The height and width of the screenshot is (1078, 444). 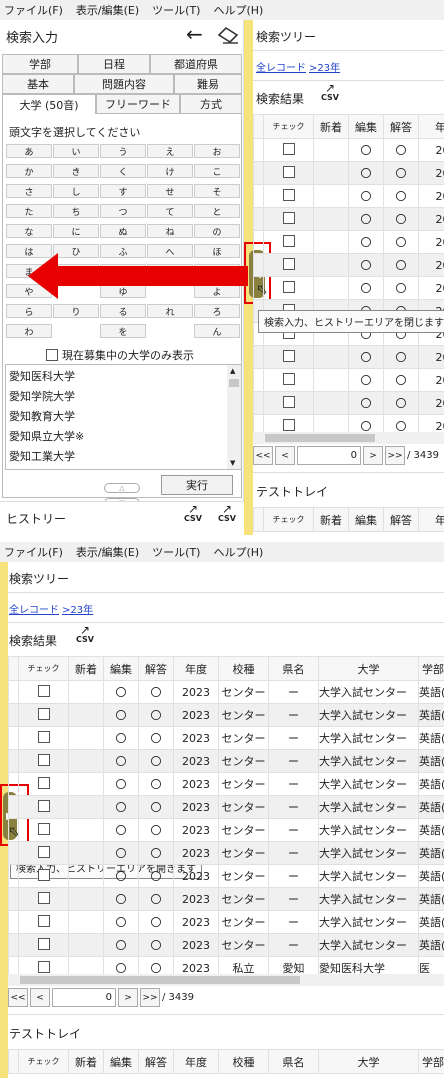 I want to click on recruit-only-checkbox, so click(x=52, y=355).